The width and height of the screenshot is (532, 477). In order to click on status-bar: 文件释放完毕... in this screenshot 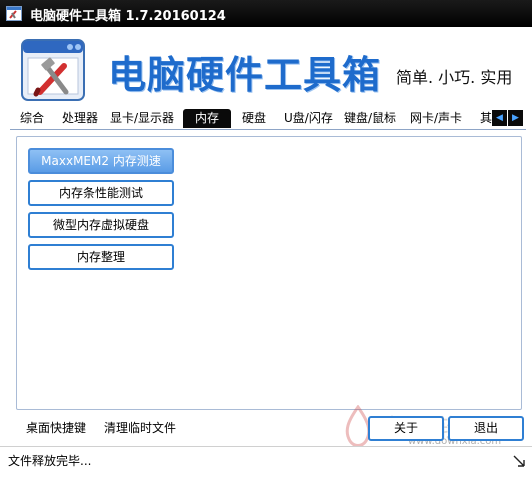, I will do `click(266, 461)`.